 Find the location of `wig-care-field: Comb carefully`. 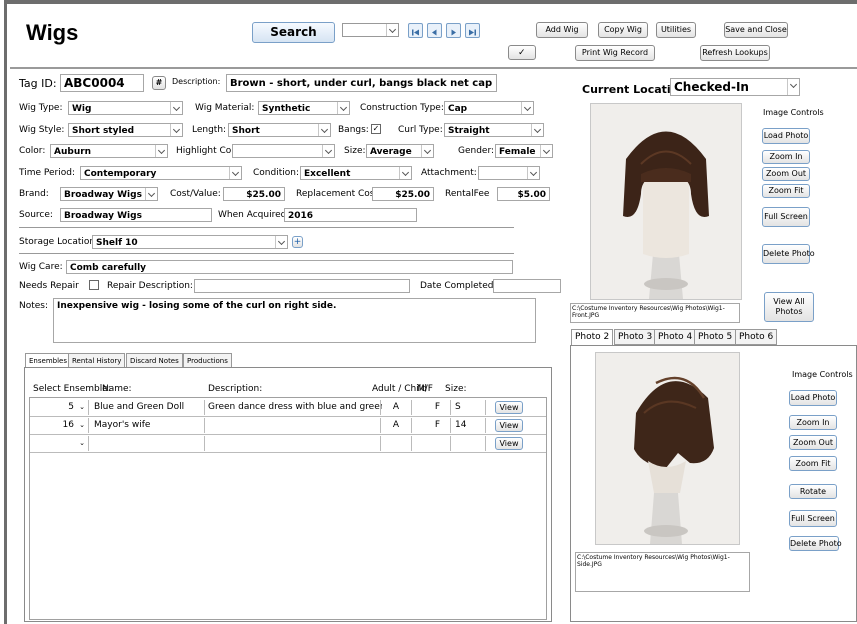

wig-care-field: Comb carefully is located at coordinates (289, 267).